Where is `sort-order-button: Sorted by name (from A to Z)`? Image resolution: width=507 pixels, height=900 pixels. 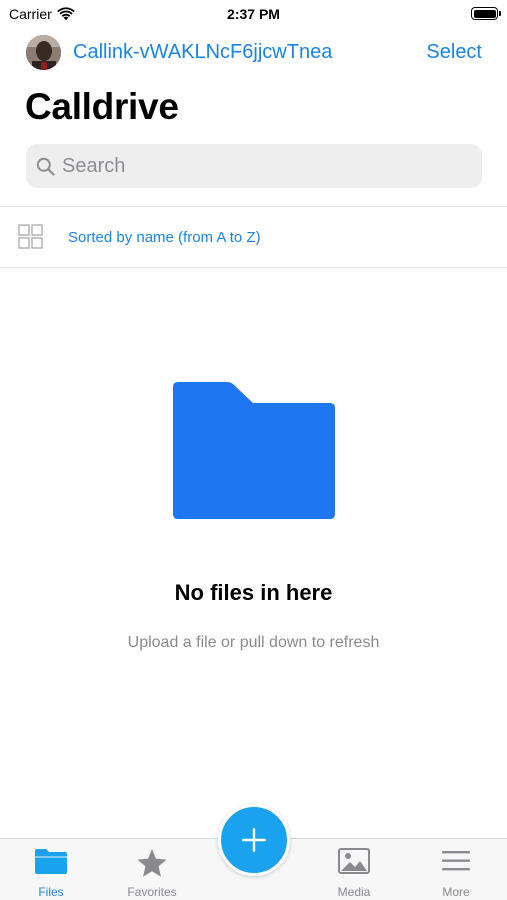
sort-order-button: Sorted by name (from A to Z) is located at coordinates (164, 237).